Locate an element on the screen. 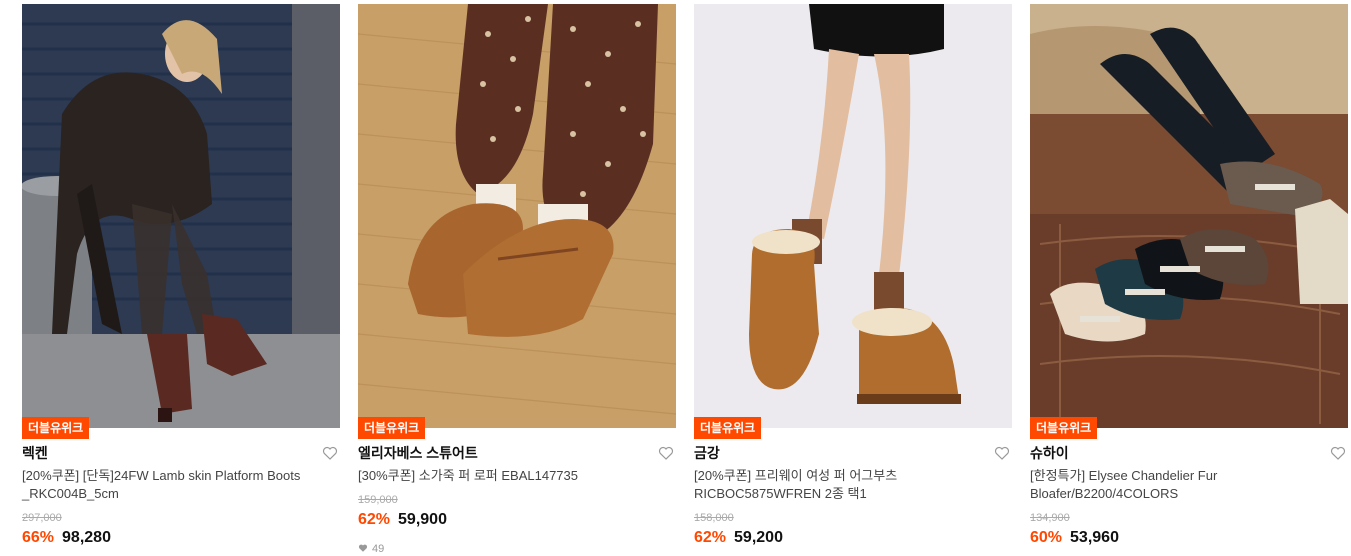  like-count-value: 49 is located at coordinates (378, 549).